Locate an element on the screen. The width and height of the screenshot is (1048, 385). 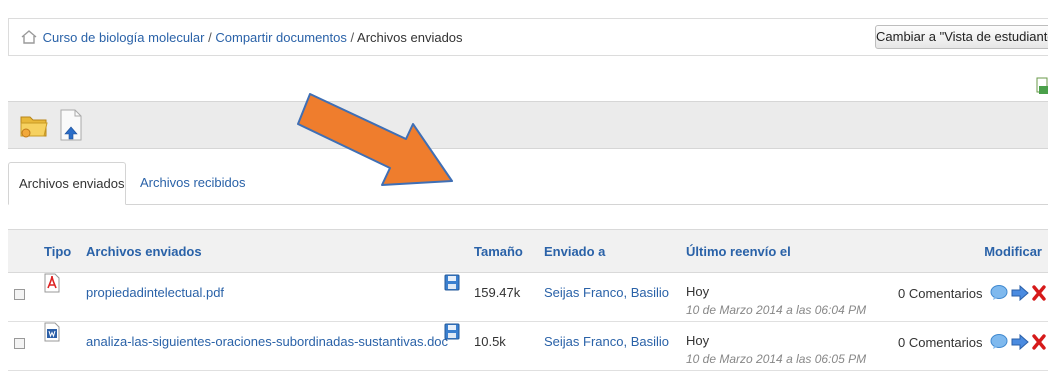
file-size: 10.5k is located at coordinates (490, 341).